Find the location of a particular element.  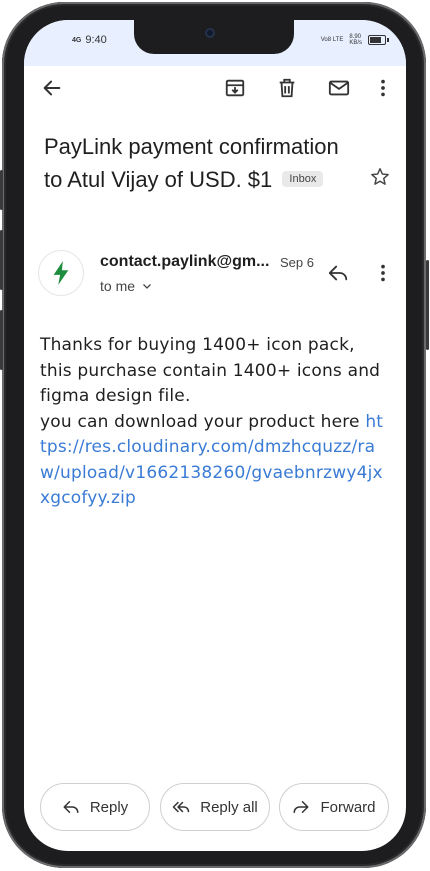

status-right: Vo8 LTE 8.90 KB/s is located at coordinates (354, 40).